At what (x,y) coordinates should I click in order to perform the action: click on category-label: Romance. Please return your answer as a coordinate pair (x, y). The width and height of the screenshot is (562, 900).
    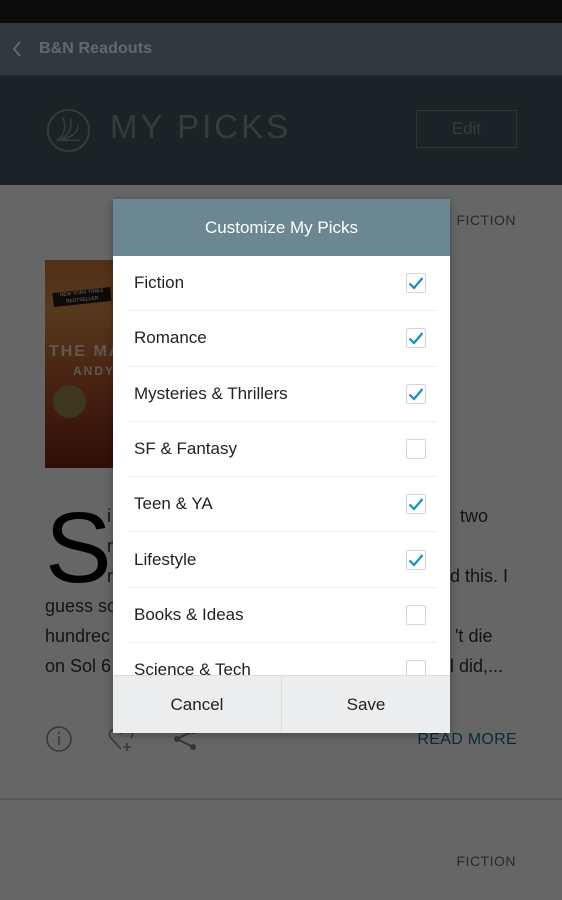
    Looking at the image, I should click on (170, 338).